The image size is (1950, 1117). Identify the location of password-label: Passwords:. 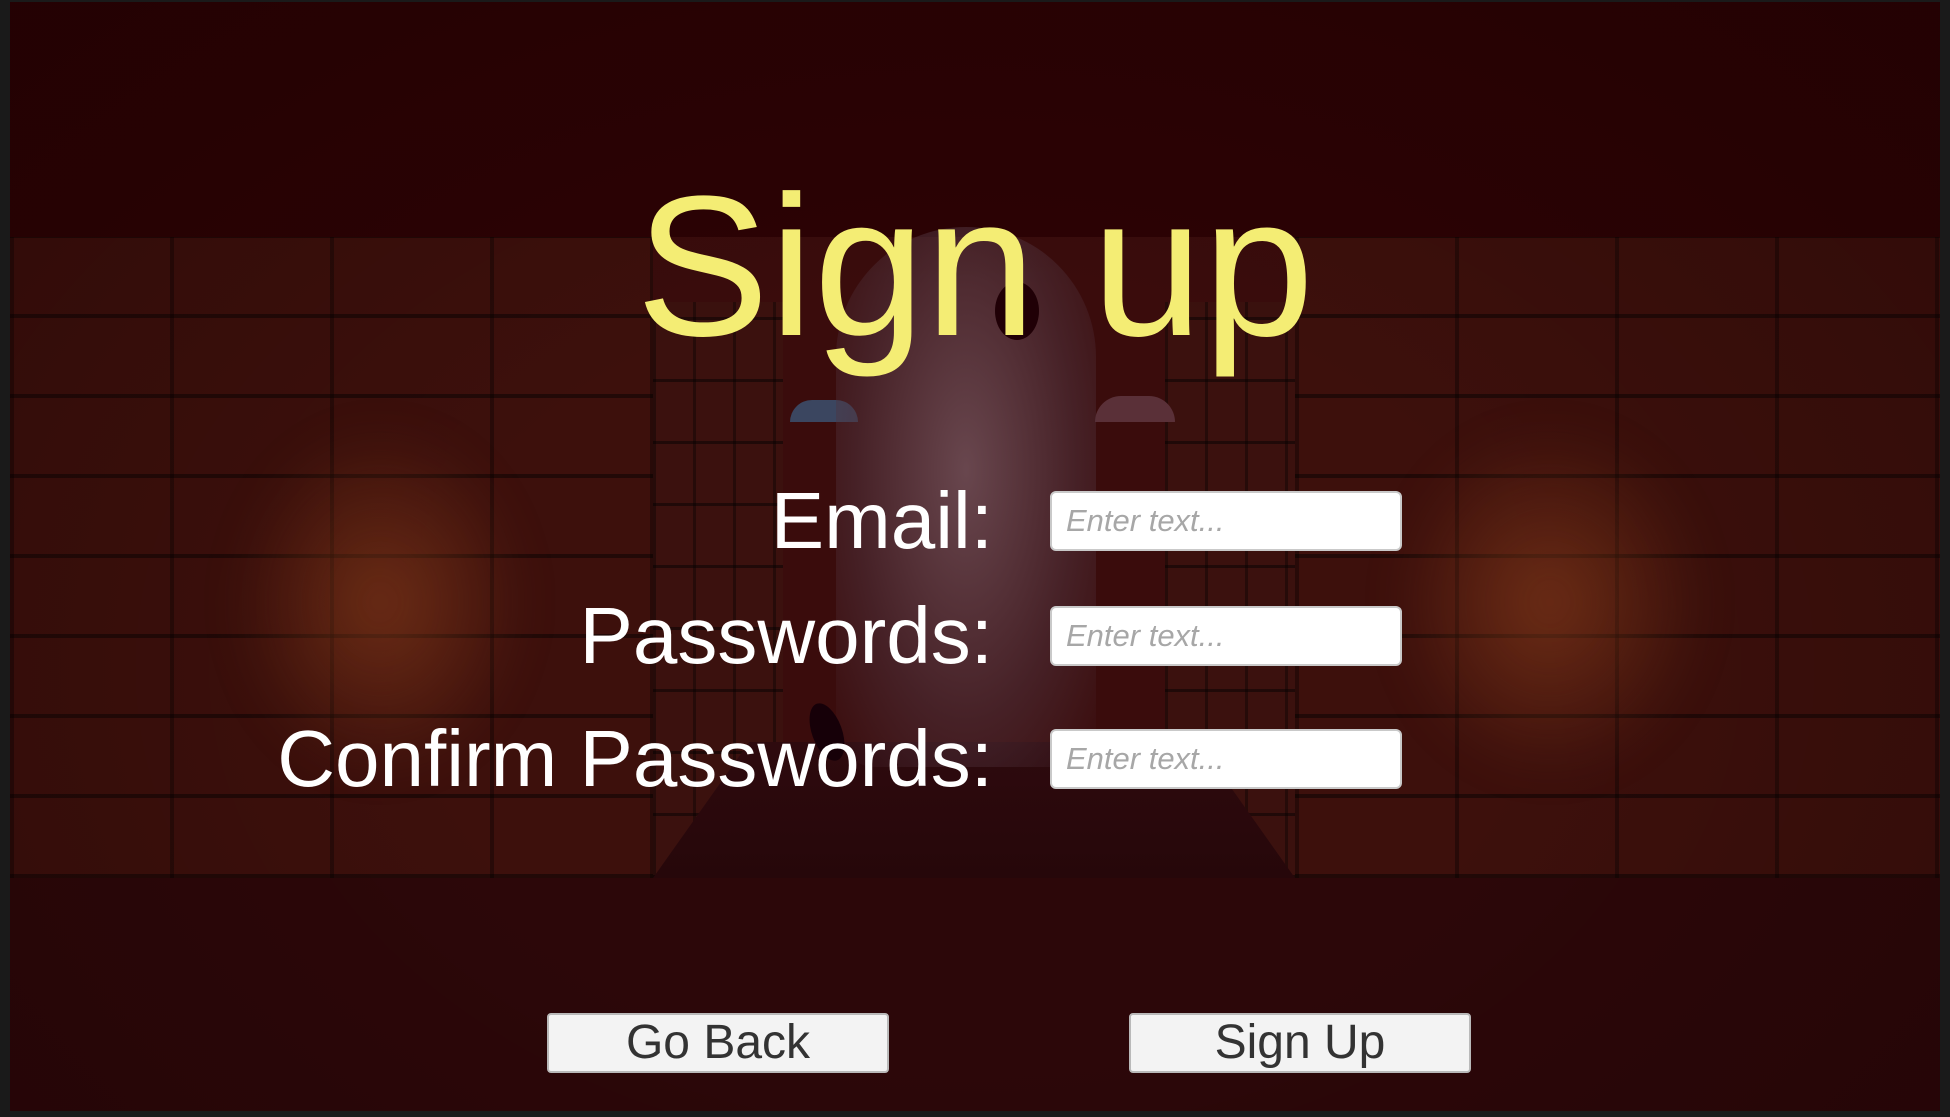
(786, 635).